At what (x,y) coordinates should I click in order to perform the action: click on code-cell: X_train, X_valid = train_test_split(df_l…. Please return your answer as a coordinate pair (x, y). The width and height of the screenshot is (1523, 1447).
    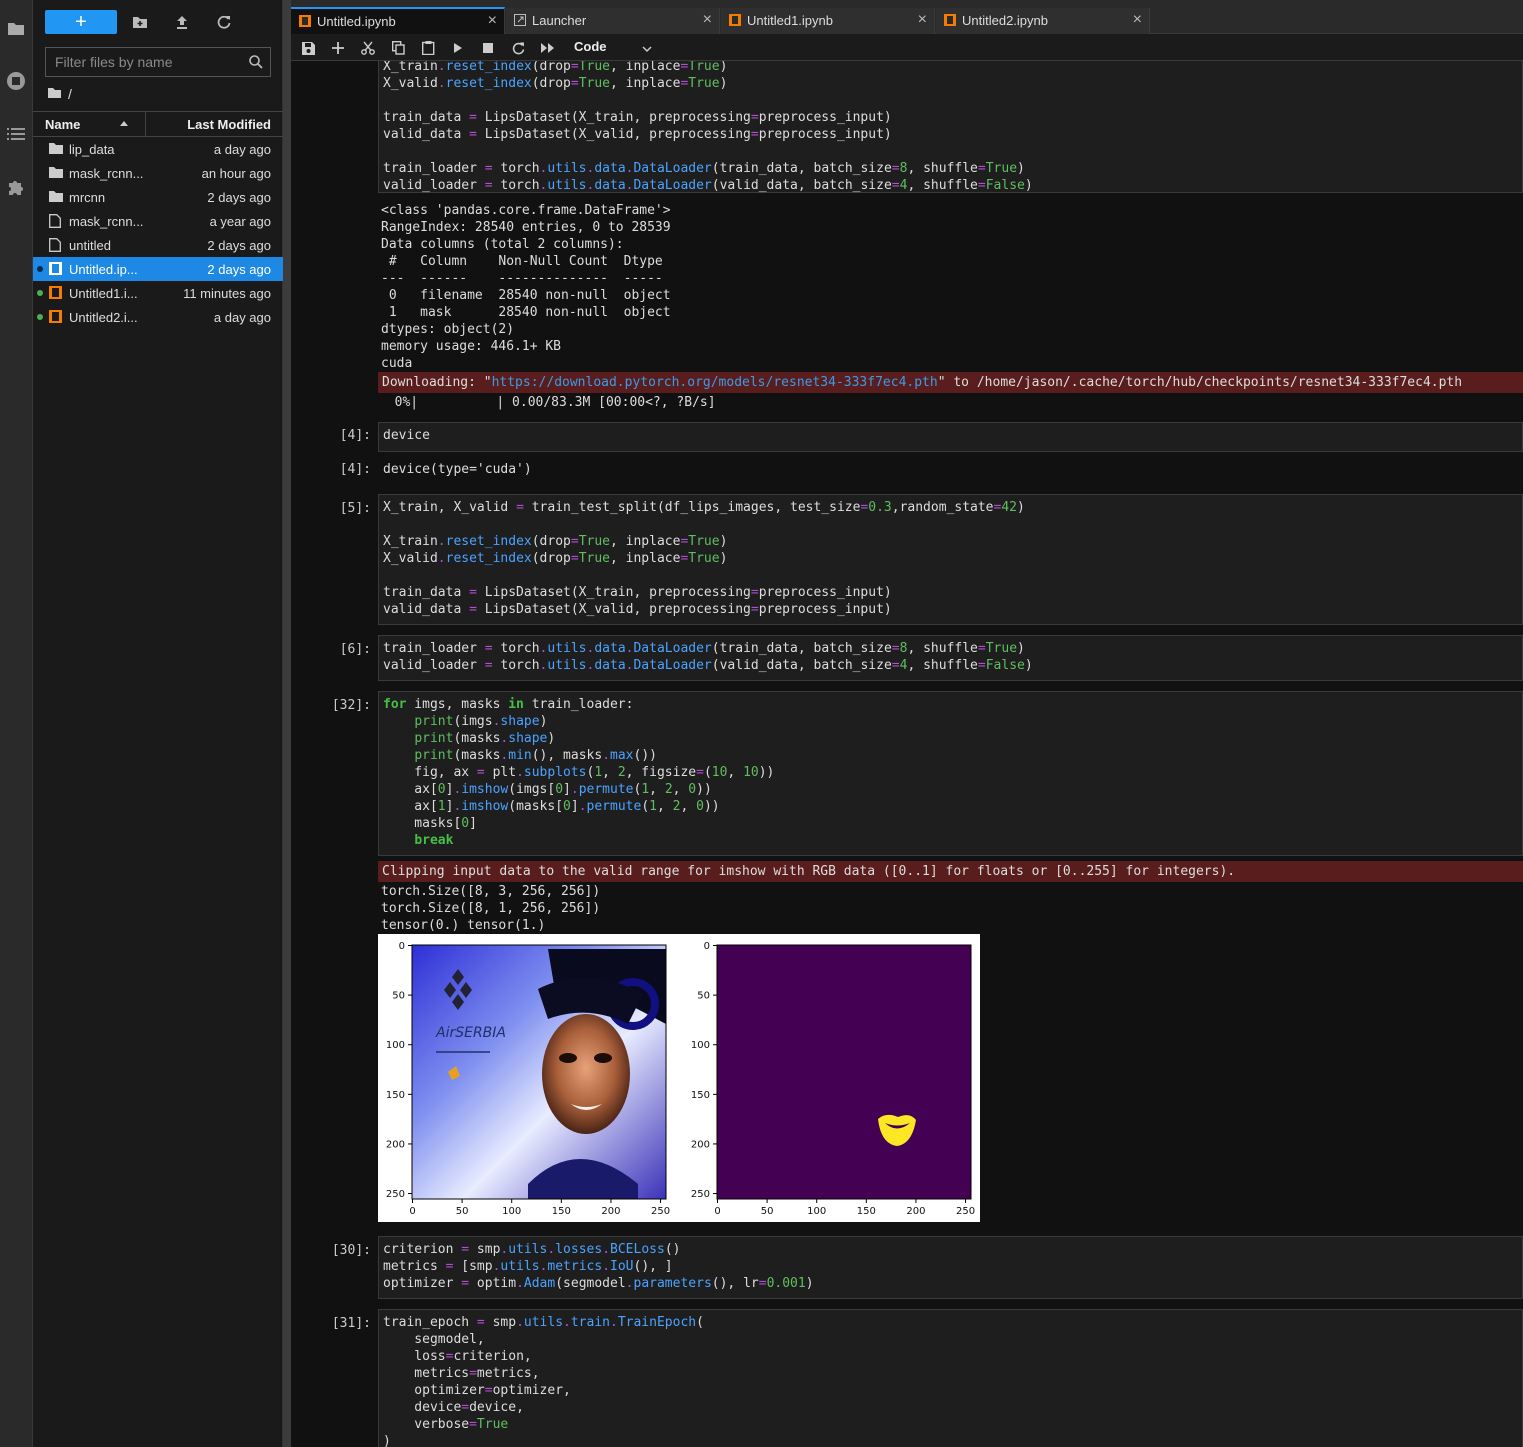
    Looking at the image, I should click on (950, 559).